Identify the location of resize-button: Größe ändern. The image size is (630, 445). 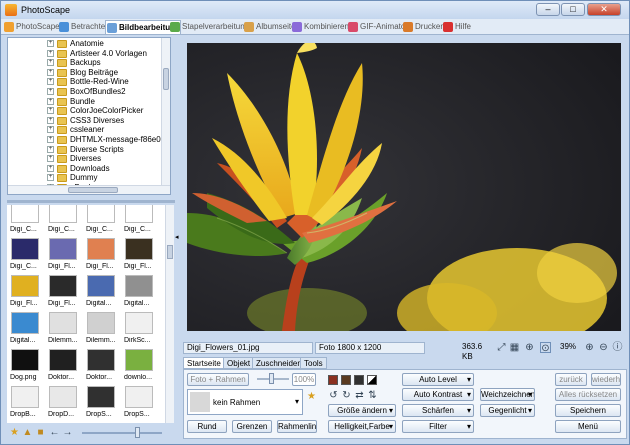
(362, 410).